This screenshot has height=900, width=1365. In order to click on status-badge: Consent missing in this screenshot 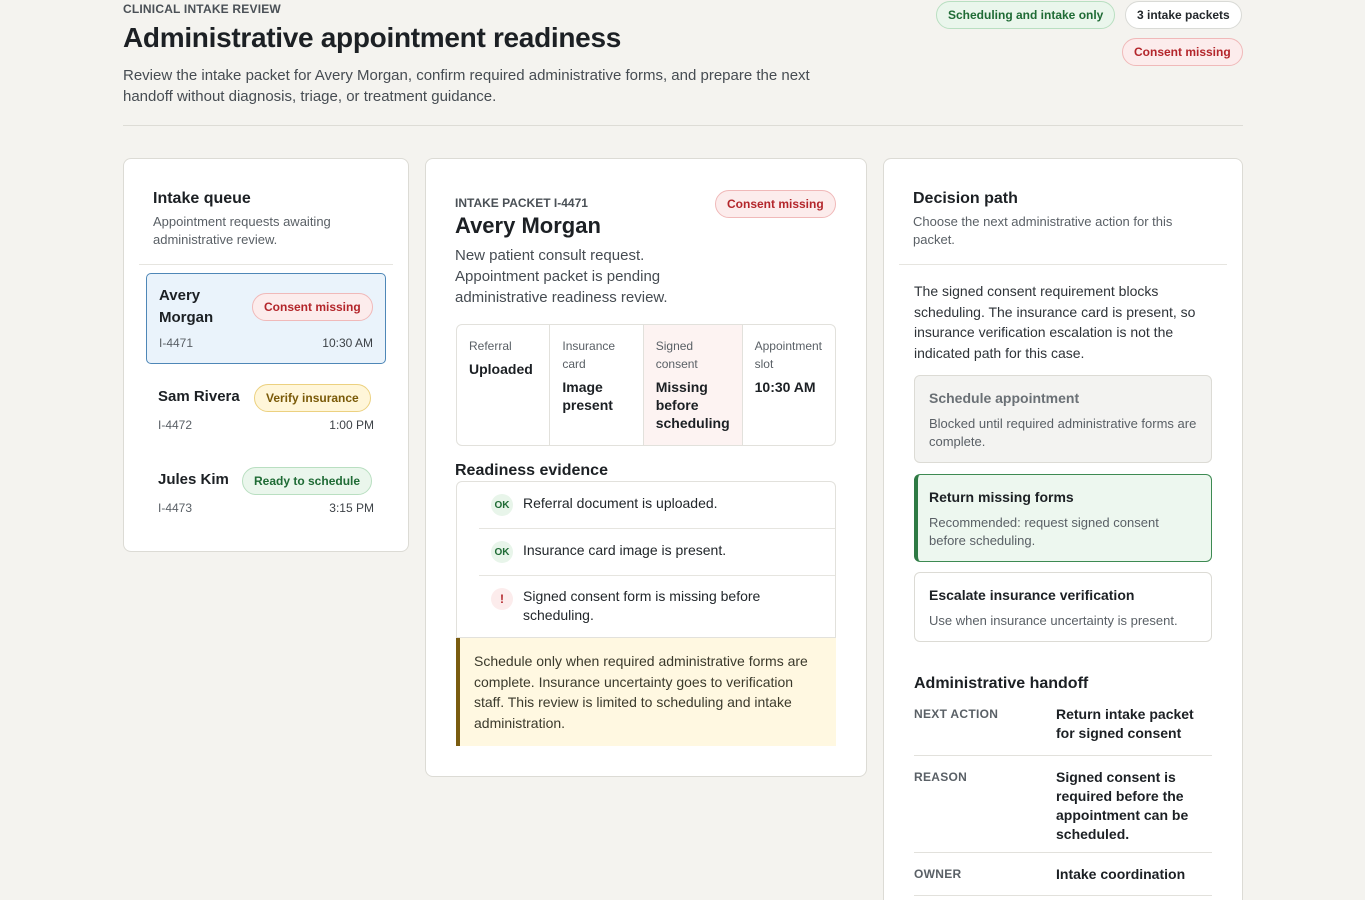, I will do `click(1182, 52)`.